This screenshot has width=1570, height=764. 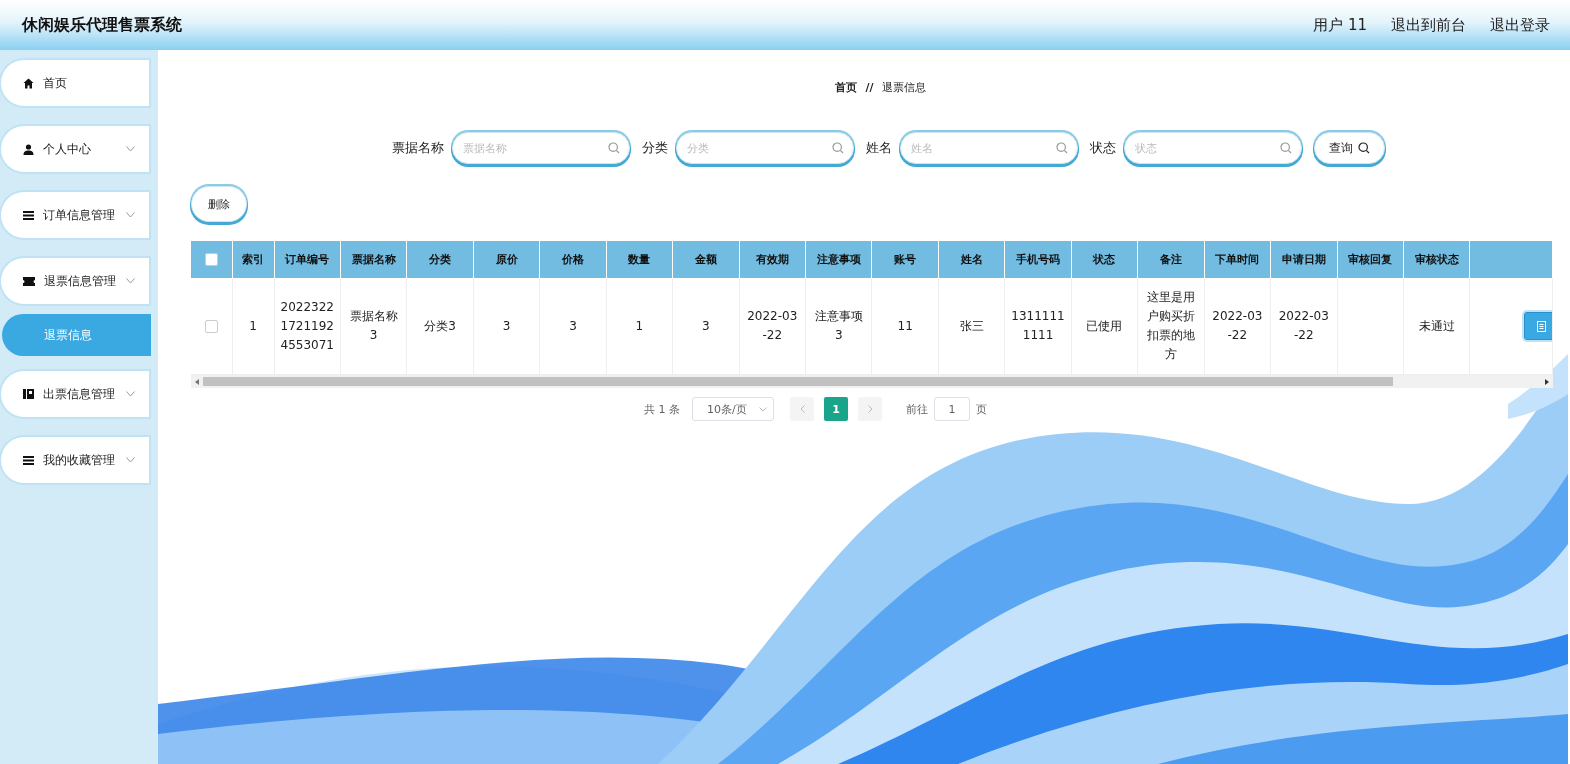 I want to click on column-header: 价格, so click(x=573, y=259).